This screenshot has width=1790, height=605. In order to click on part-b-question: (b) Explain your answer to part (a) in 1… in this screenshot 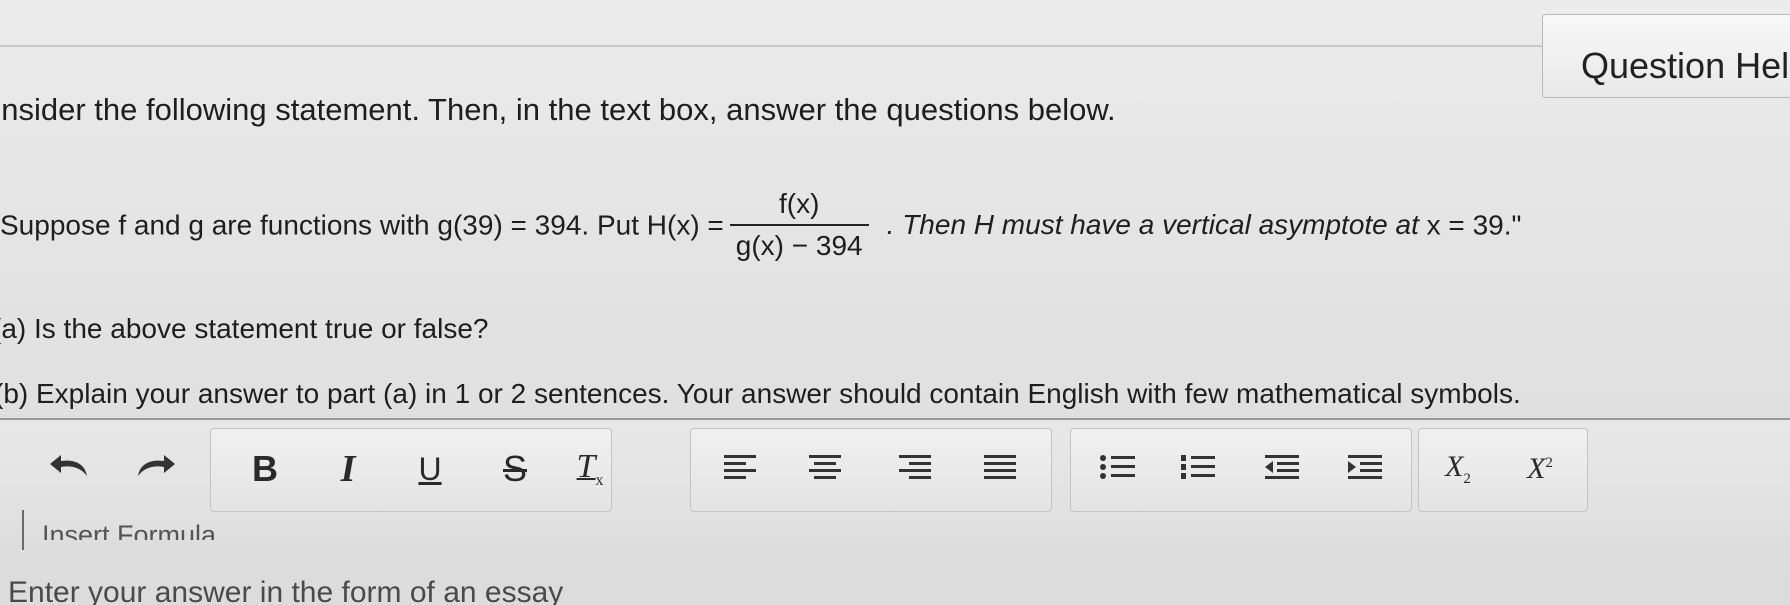, I will do `click(760, 393)`.